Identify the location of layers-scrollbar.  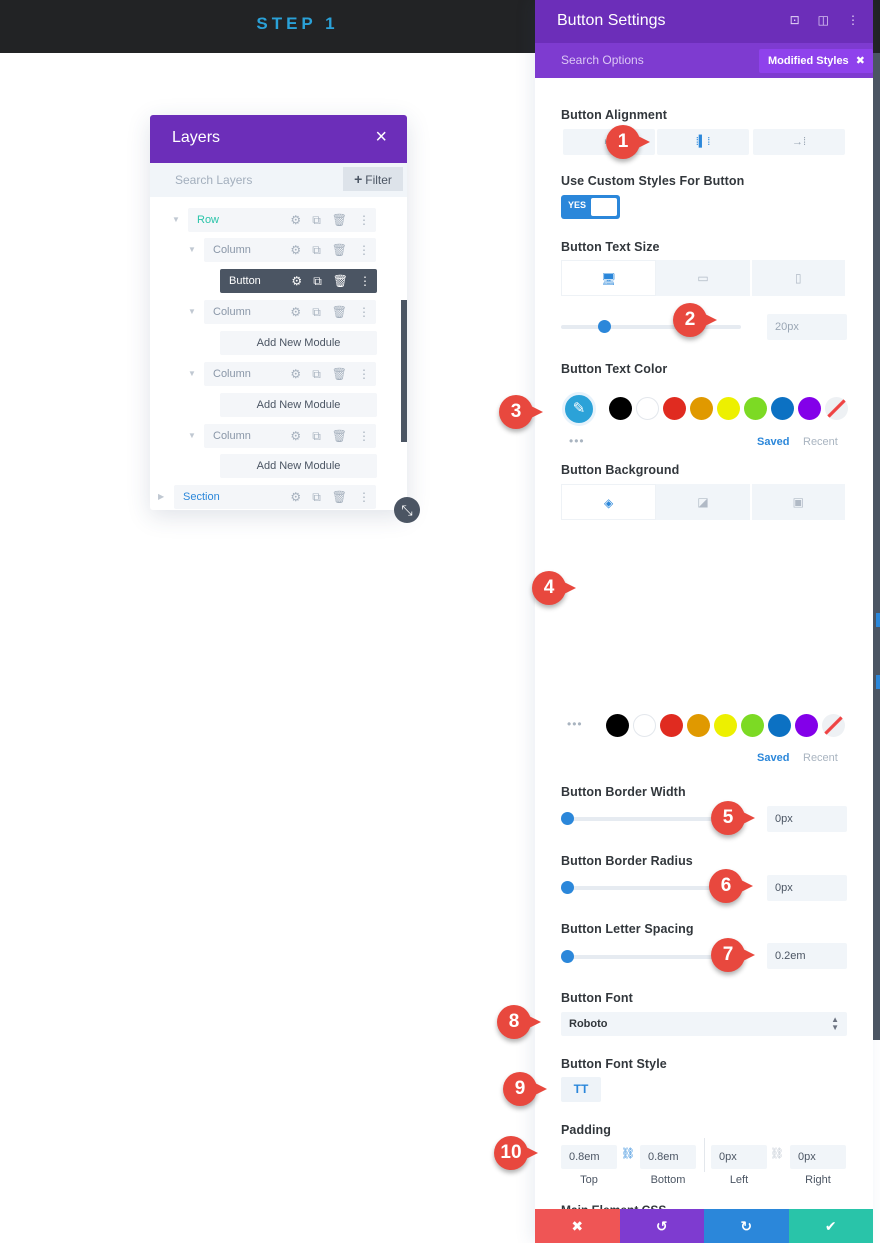
(404, 371).